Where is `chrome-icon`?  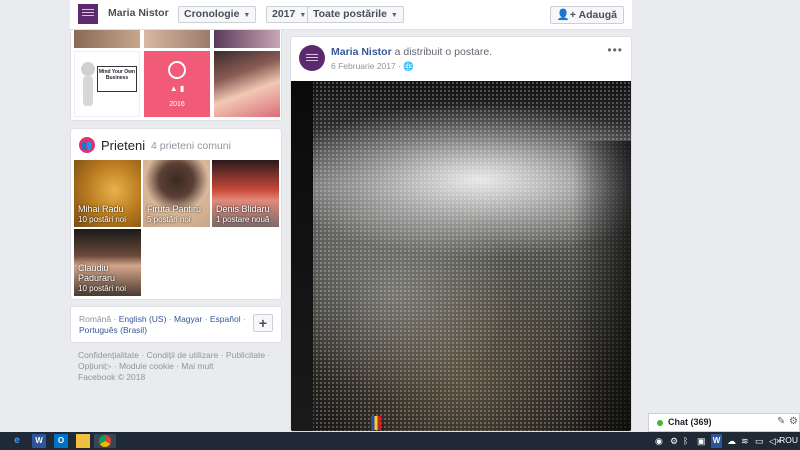 chrome-icon is located at coordinates (105, 441).